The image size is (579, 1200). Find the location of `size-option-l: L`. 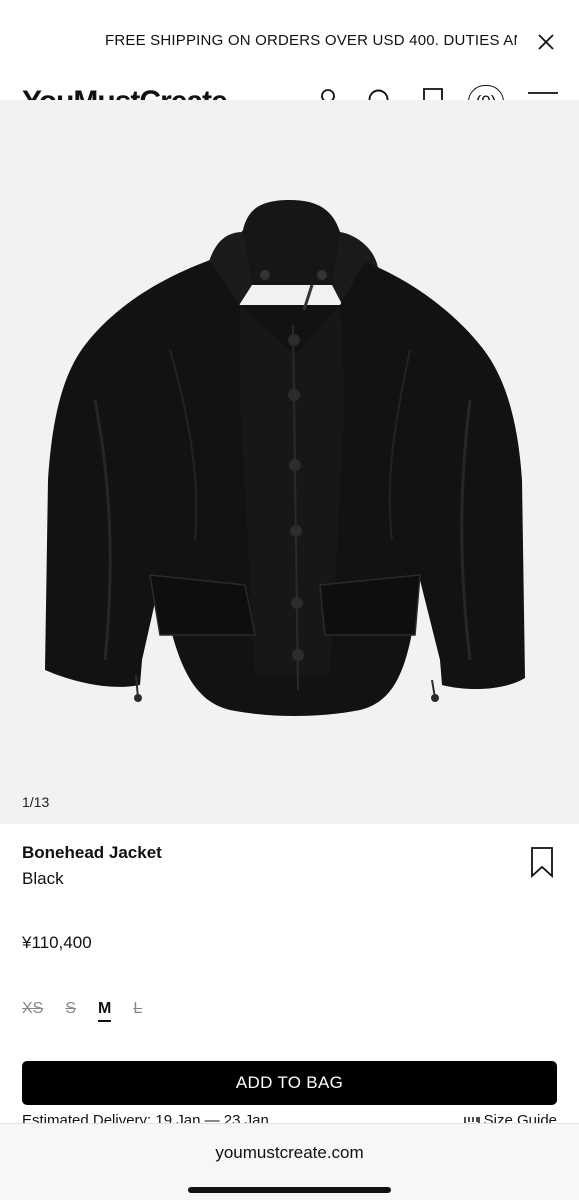

size-option-l: L is located at coordinates (137, 1011).